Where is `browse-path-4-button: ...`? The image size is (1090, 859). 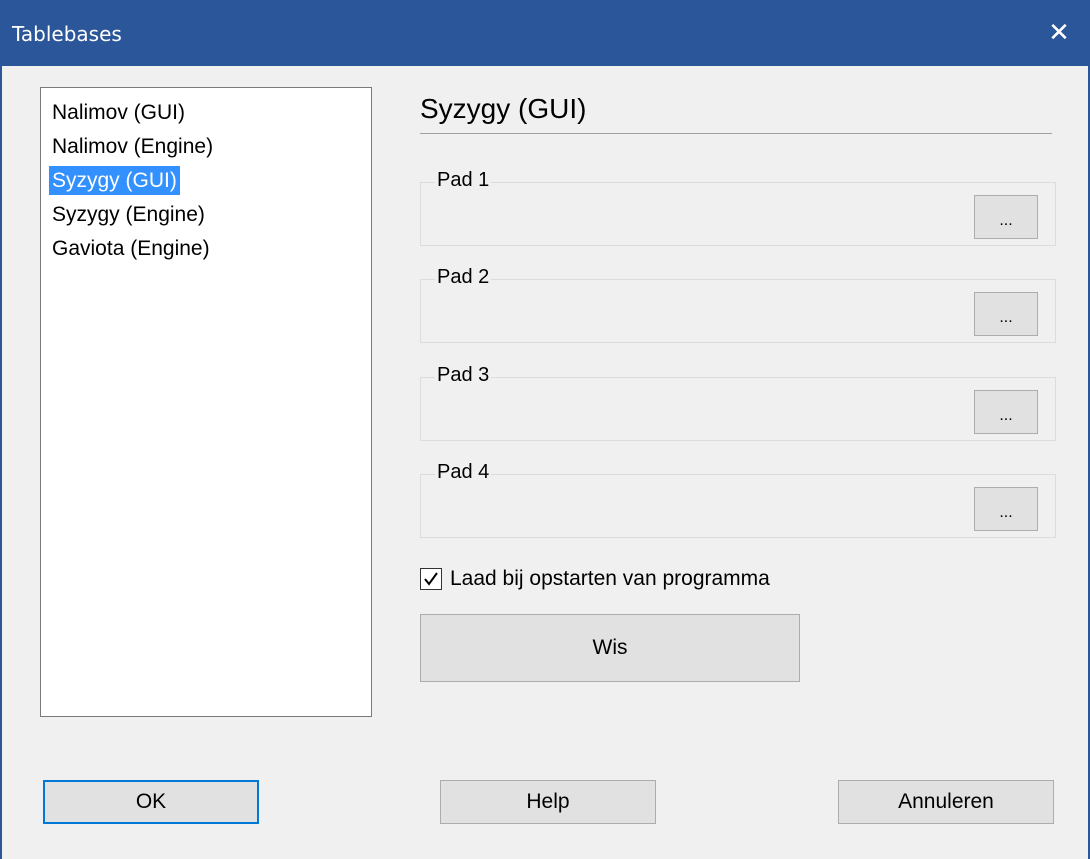
browse-path-4-button: ... is located at coordinates (1006, 509).